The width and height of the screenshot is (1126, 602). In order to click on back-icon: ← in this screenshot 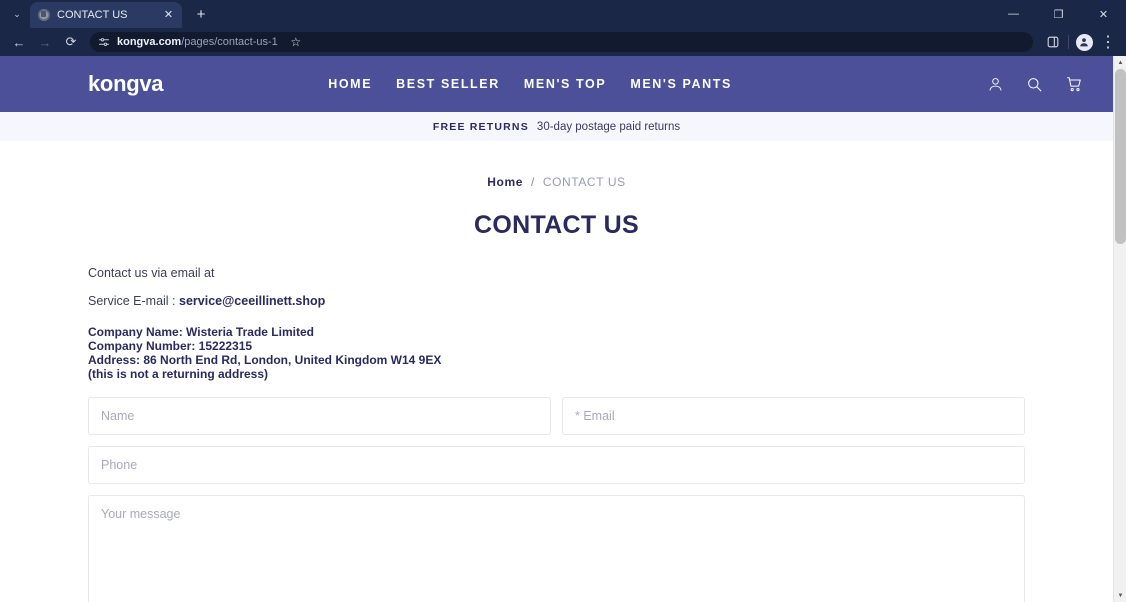, I will do `click(19, 42)`.